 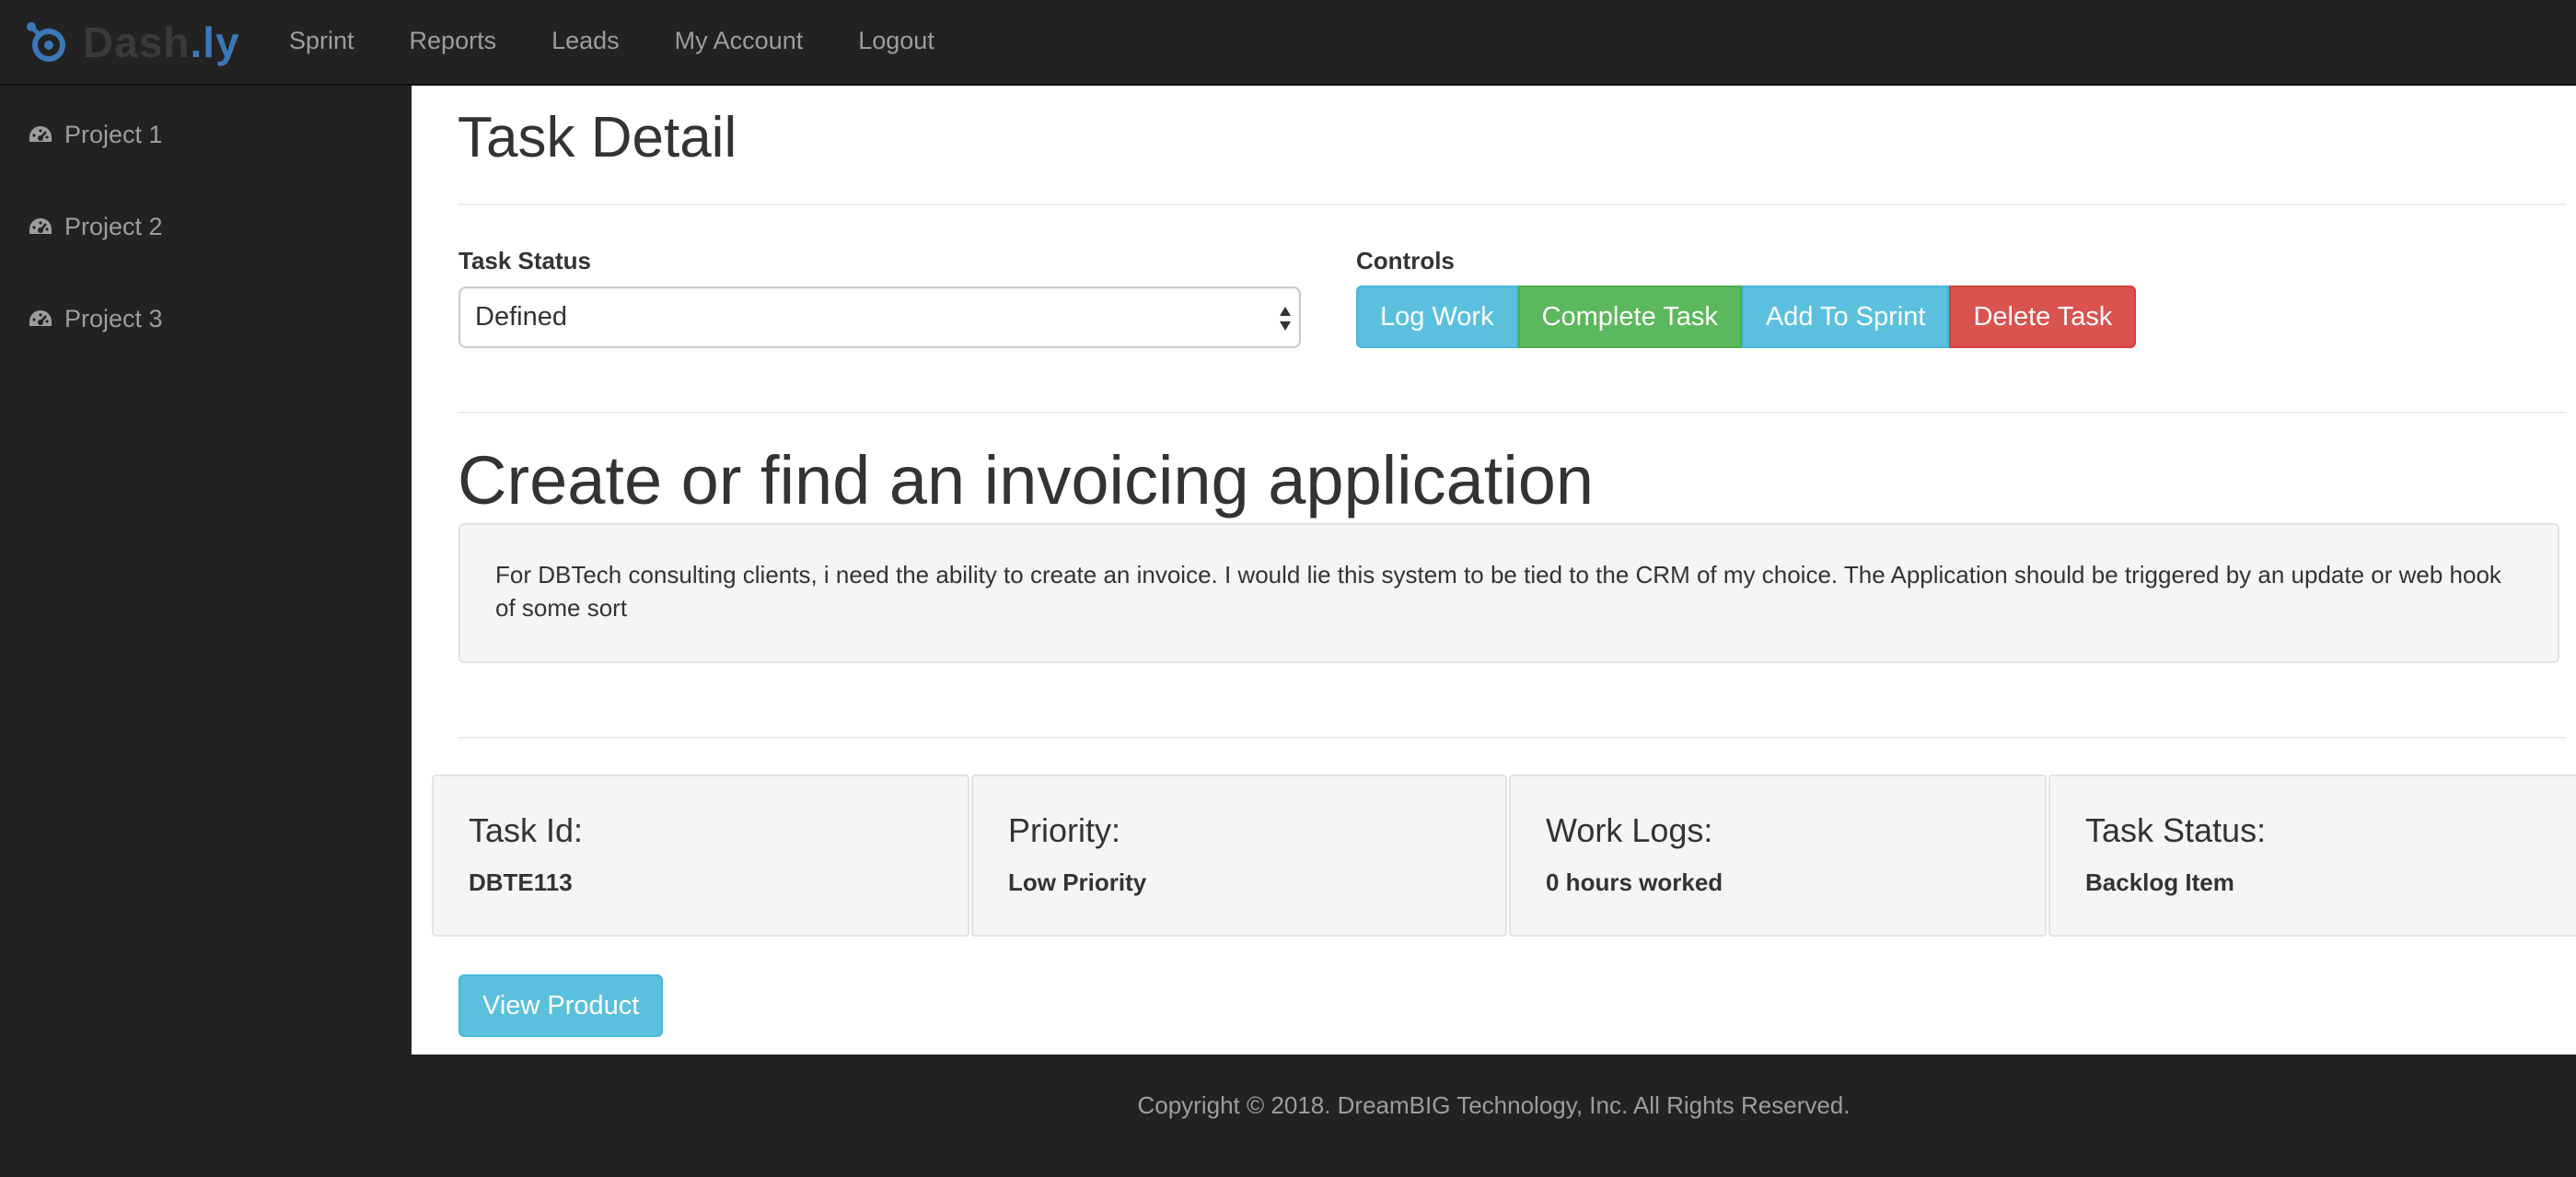 I want to click on add-to-sprint-button: Add To Sprint, so click(x=1845, y=317).